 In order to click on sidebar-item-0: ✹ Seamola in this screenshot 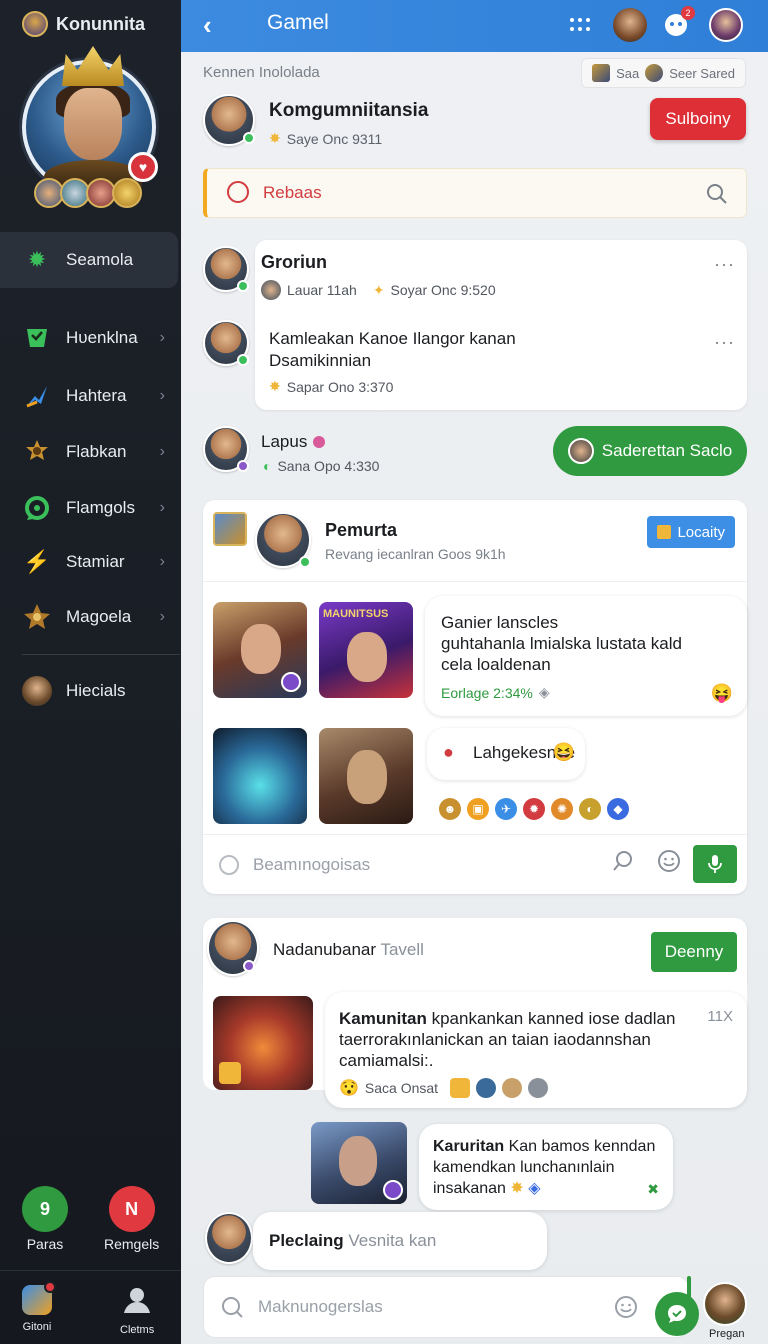, I will do `click(89, 260)`.